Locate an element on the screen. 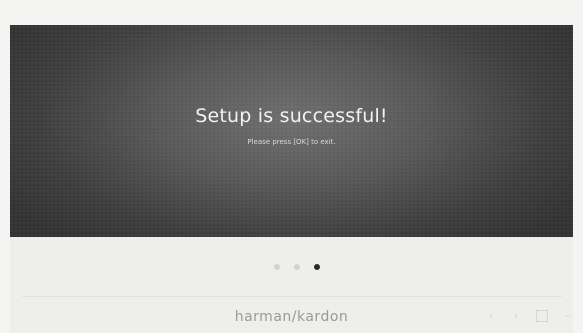  square-icon is located at coordinates (542, 316).